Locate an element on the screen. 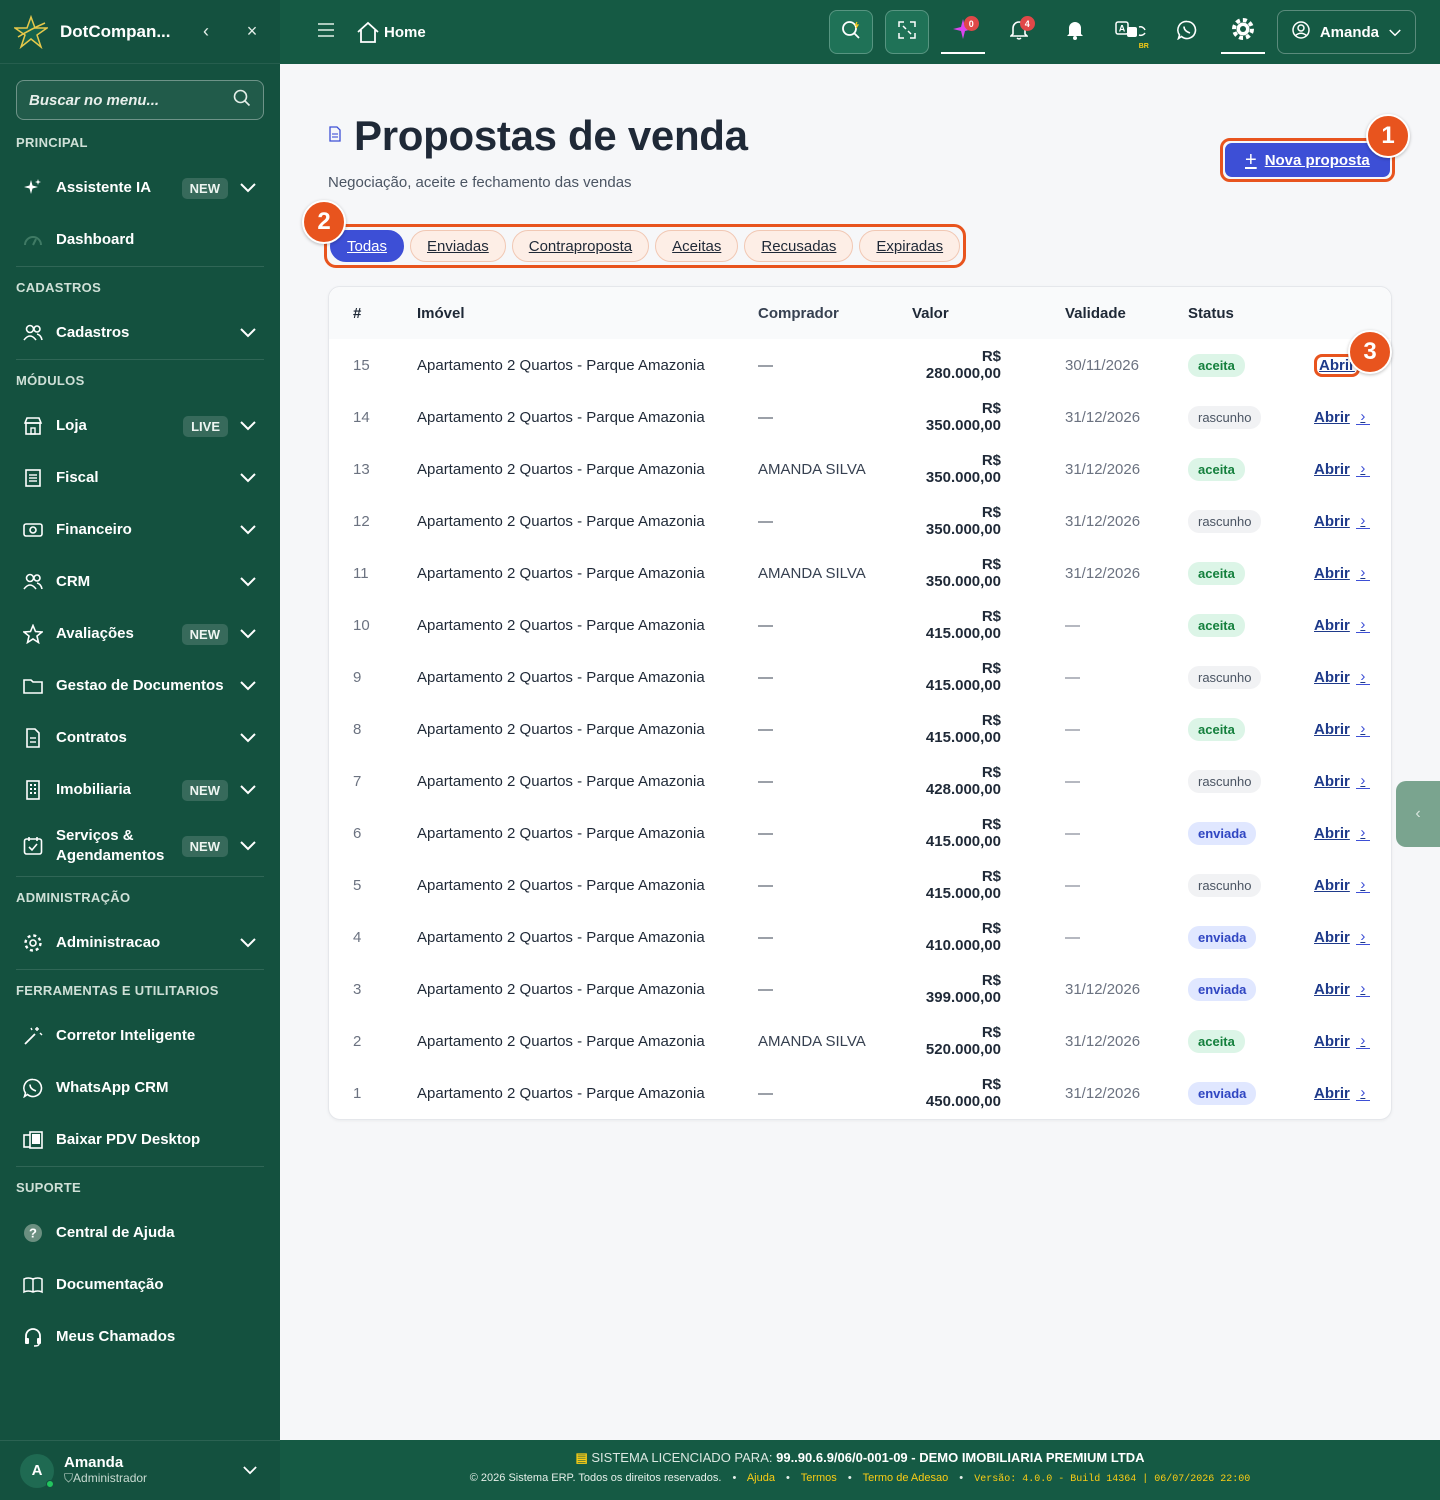 The width and height of the screenshot is (1440, 1500). settings-button is located at coordinates (1242, 32).